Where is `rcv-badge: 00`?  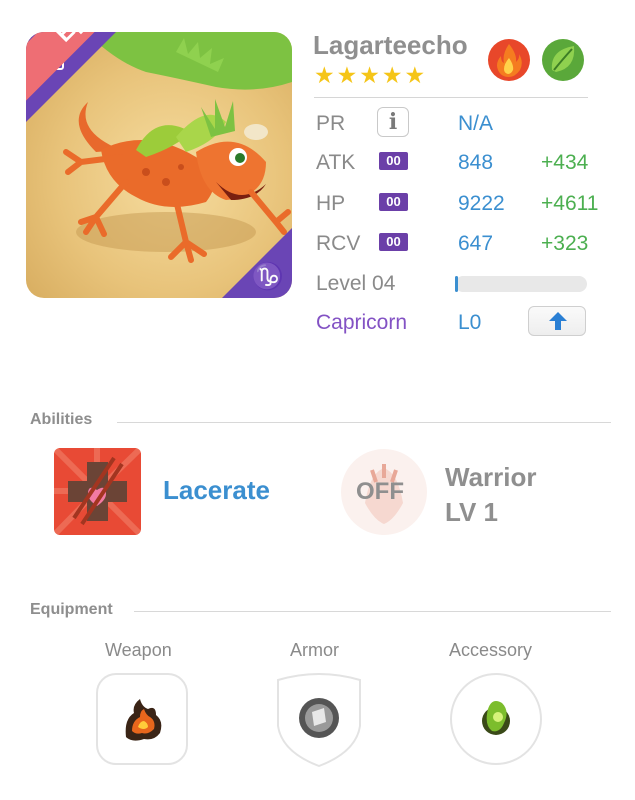 rcv-badge: 00 is located at coordinates (393, 242).